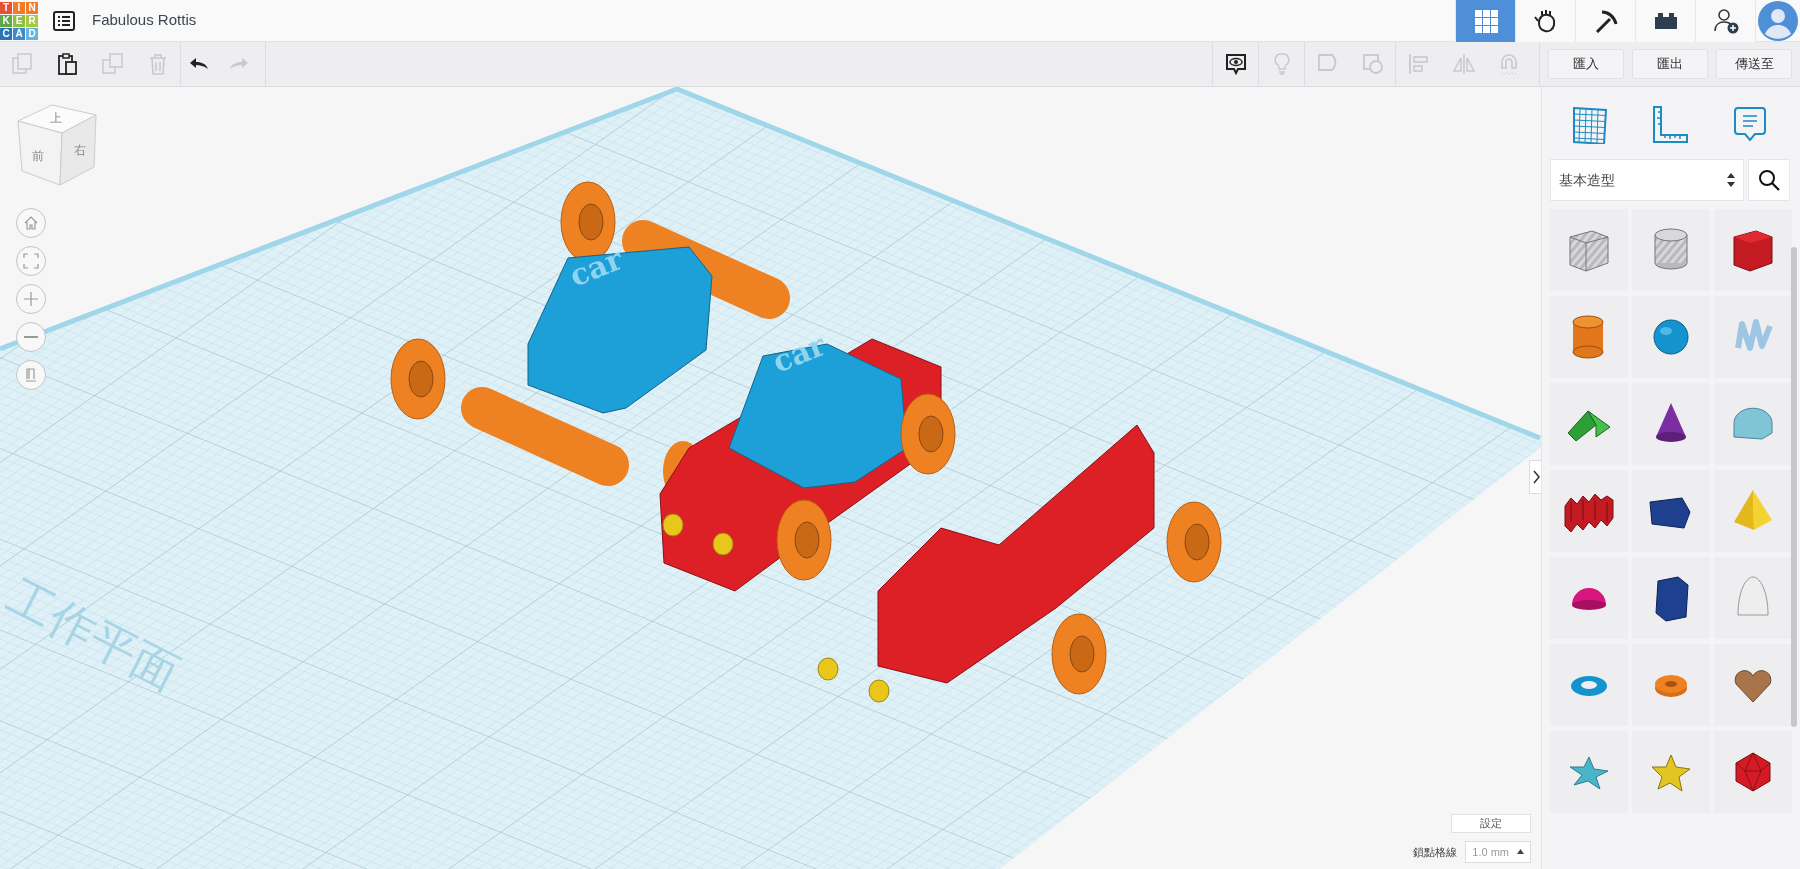 This screenshot has height=869, width=1800. What do you see at coordinates (57, 146) in the screenshot?
I see `view-cube: 上 前 右` at bounding box center [57, 146].